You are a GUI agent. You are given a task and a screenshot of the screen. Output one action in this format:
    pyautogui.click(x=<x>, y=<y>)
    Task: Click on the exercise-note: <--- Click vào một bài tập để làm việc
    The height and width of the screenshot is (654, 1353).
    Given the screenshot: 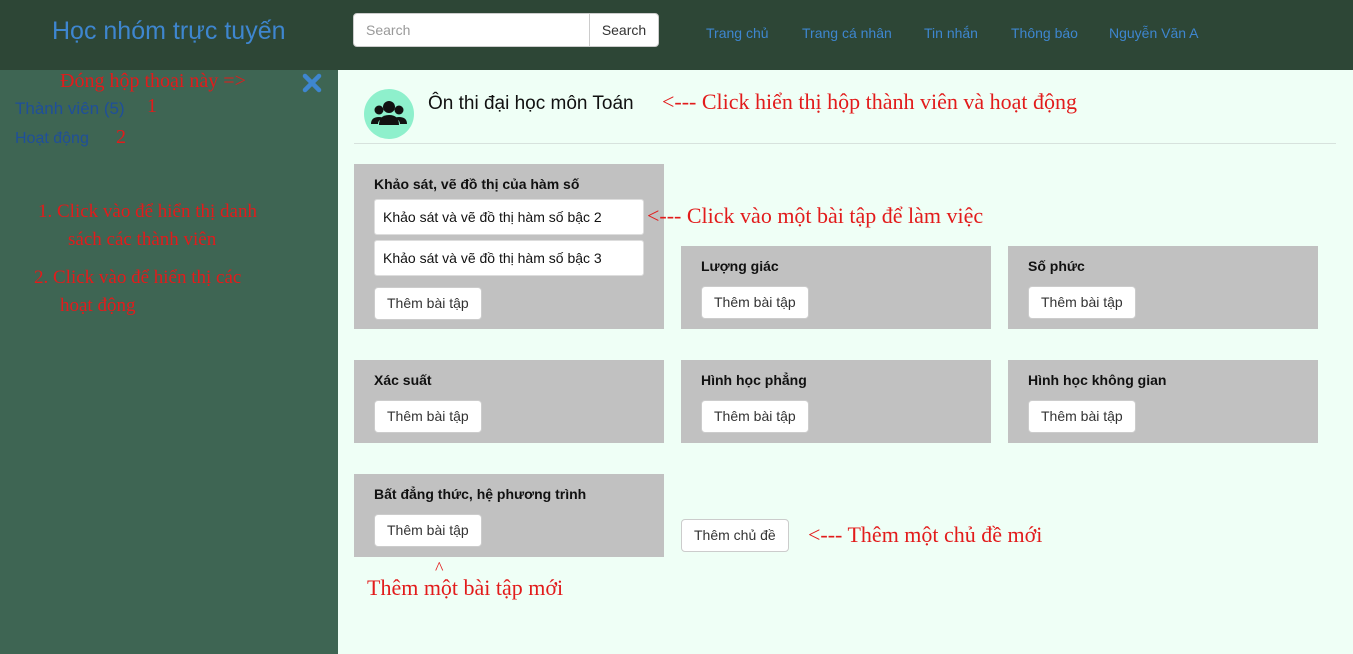 What is the action you would take?
    pyautogui.click(x=815, y=215)
    